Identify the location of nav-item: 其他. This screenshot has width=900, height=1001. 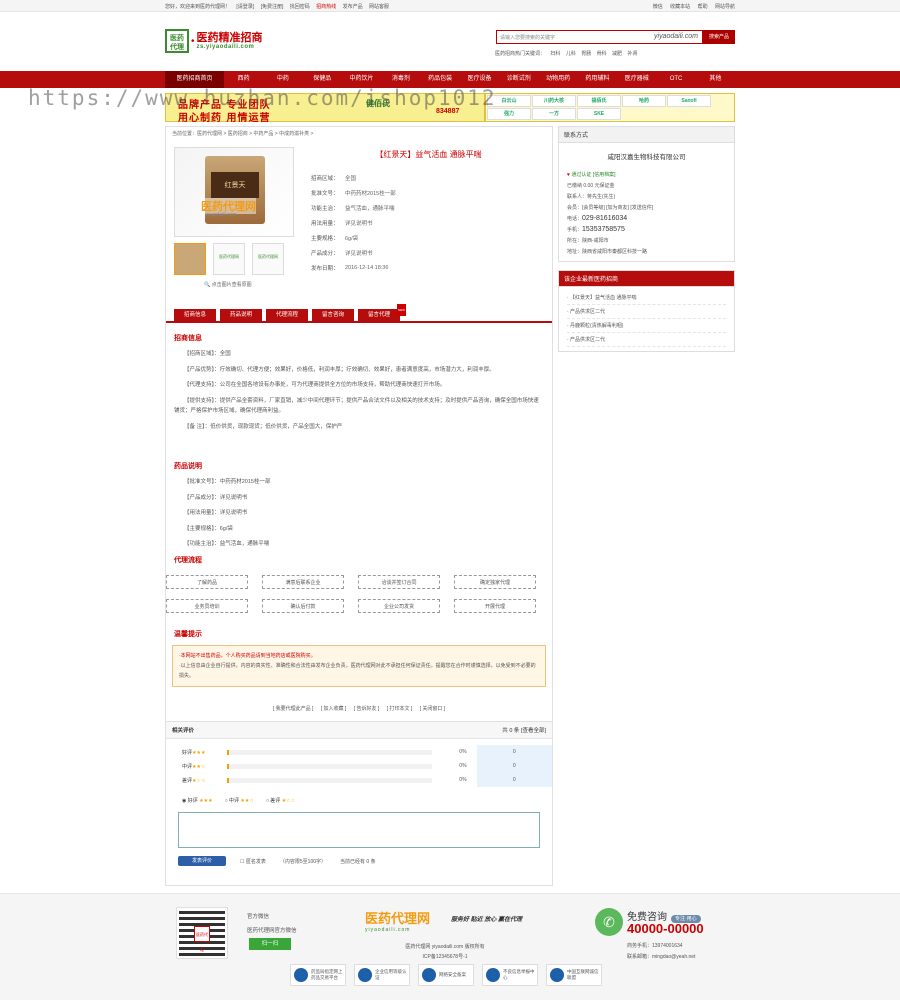
(715, 79).